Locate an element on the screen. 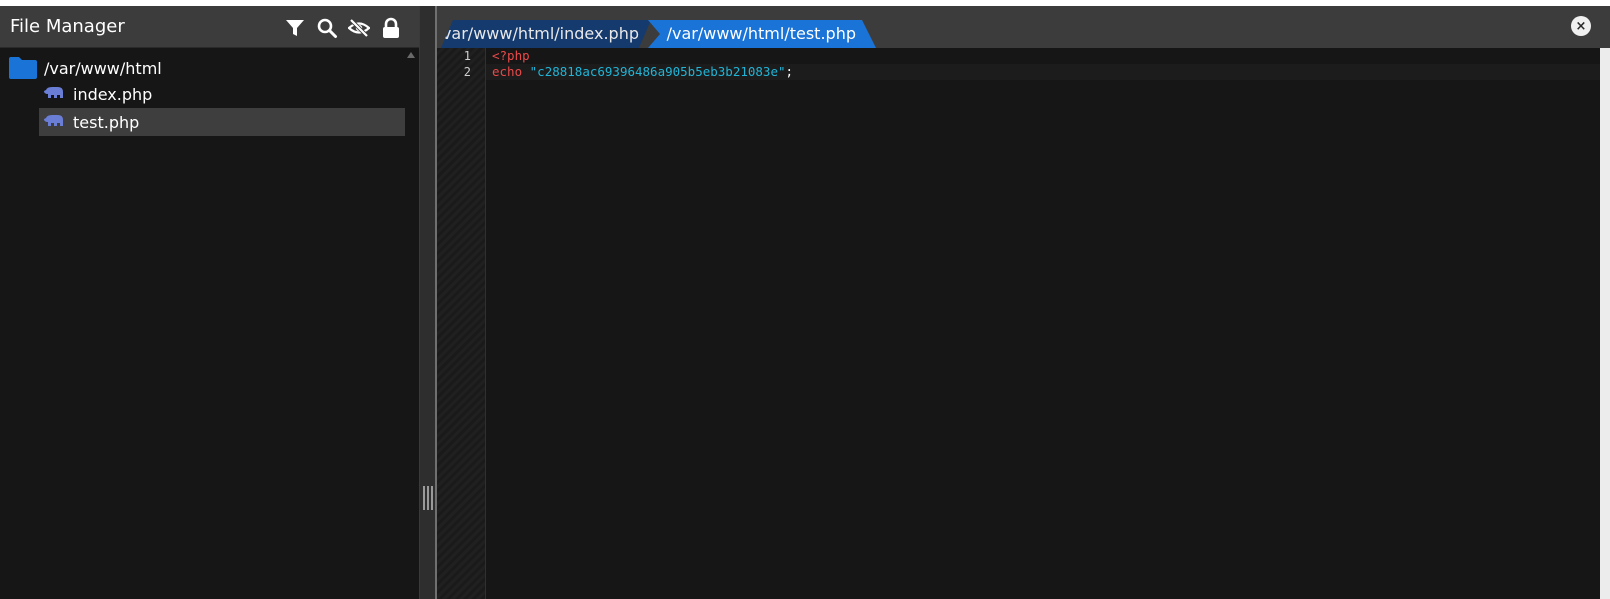 This screenshot has height=599, width=1610. close-editor-button: × is located at coordinates (1581, 26).